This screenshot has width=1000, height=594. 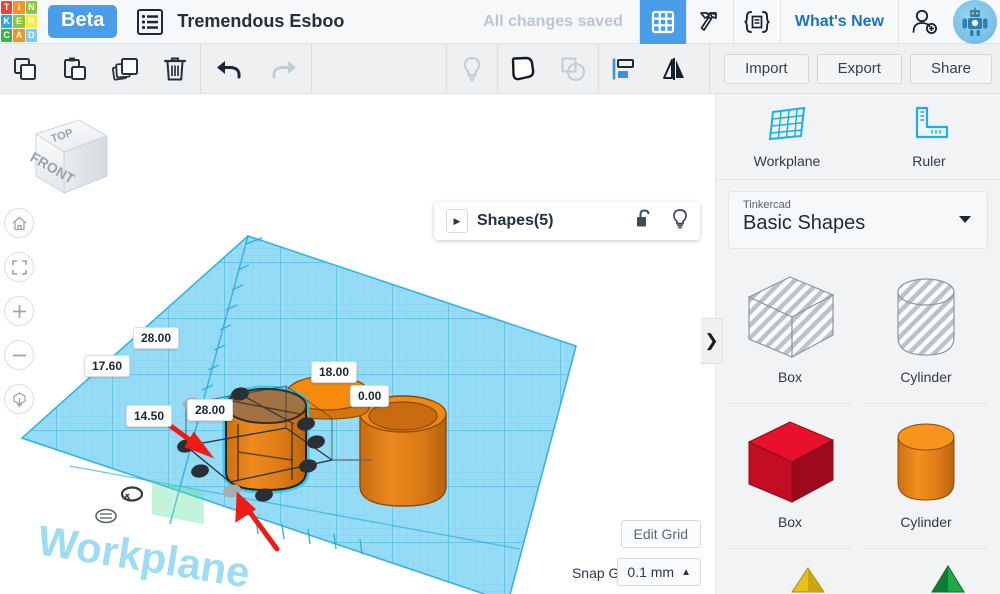 I want to click on shape-tile-box-solid: Box, so click(x=790, y=476).